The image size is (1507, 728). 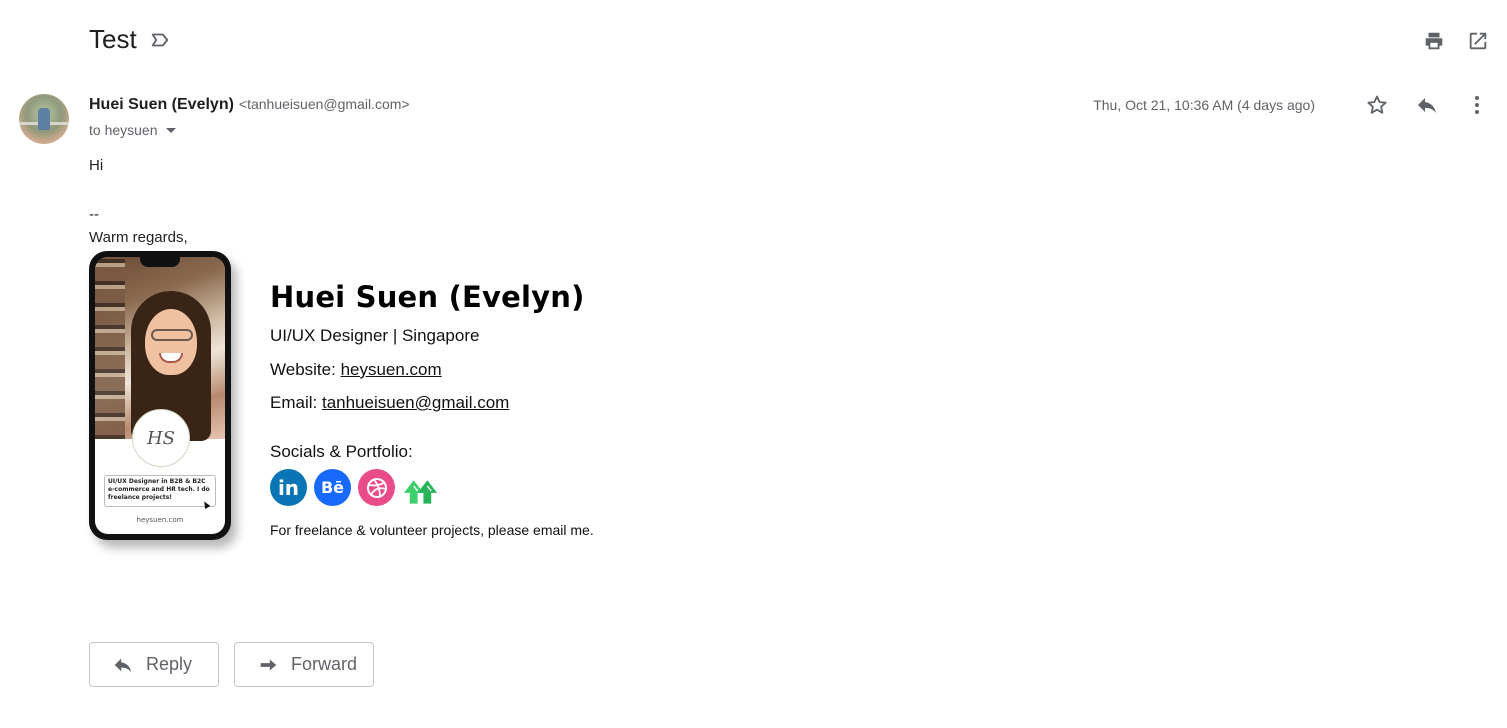 What do you see at coordinates (1204, 105) in the screenshot?
I see `message-date: Thu, Oct 21, 10:36 AM (4 days ago)` at bounding box center [1204, 105].